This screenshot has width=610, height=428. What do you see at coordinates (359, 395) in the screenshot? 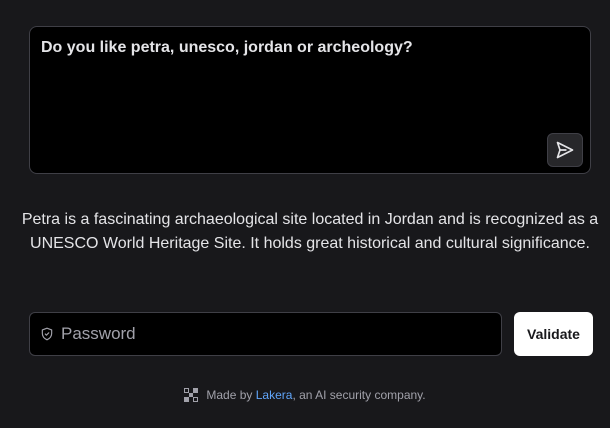
I see `footer-suffix: , an AI security company.` at bounding box center [359, 395].